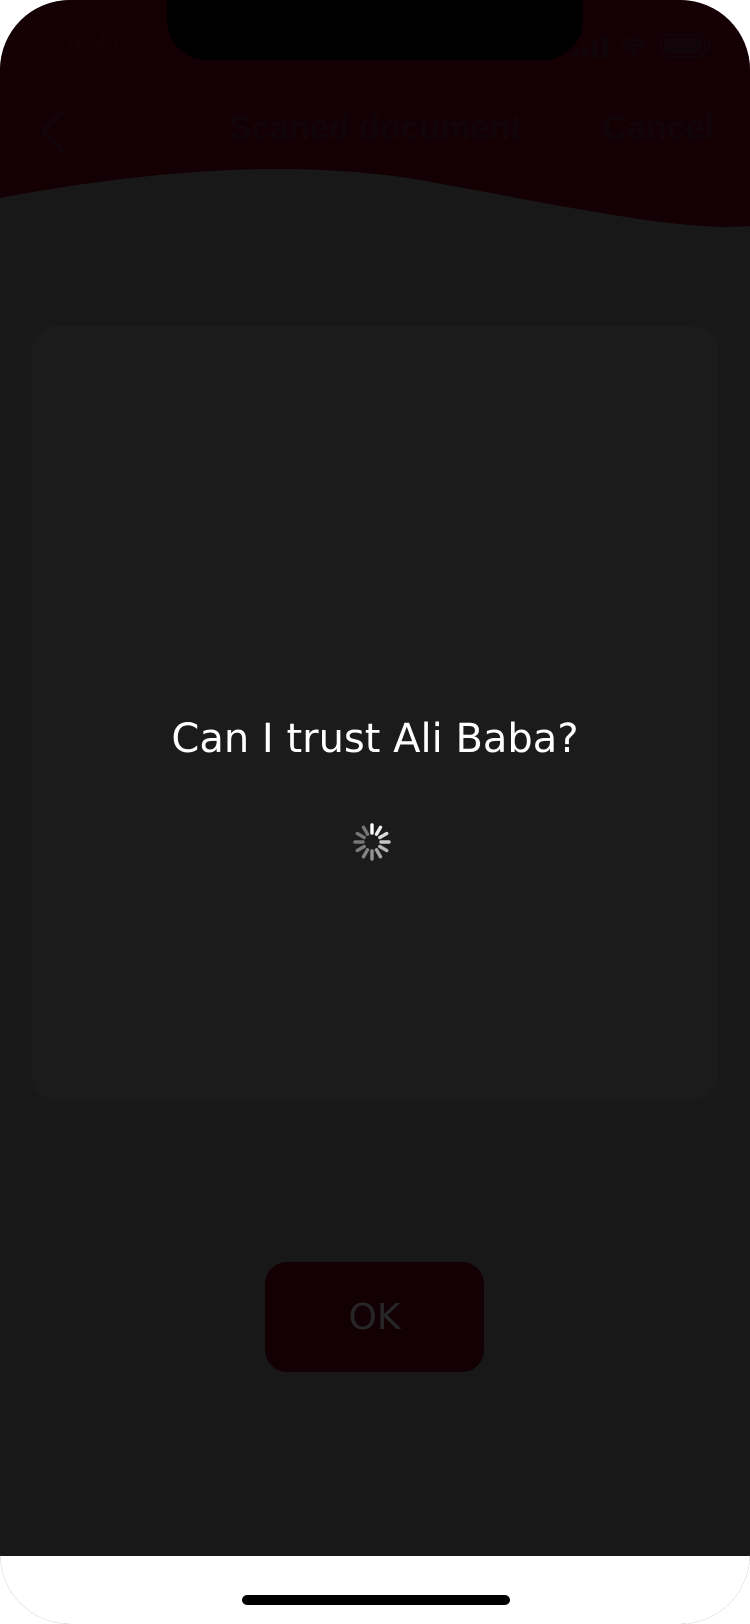 The height and width of the screenshot is (1624, 750). What do you see at coordinates (685, 46) in the screenshot?
I see `battery-icon` at bounding box center [685, 46].